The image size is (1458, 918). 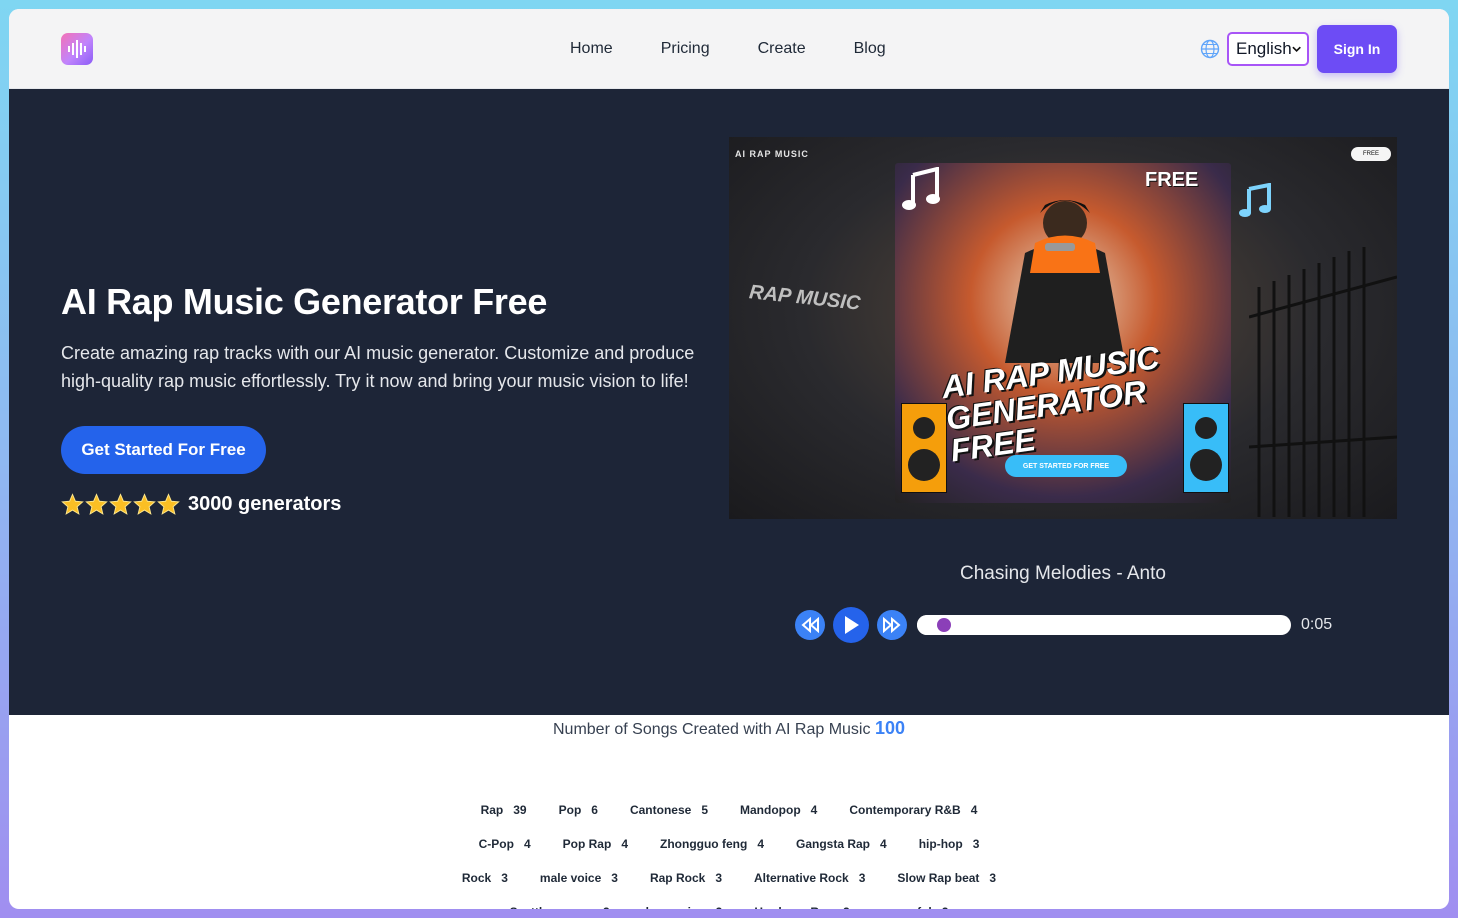 What do you see at coordinates (1210, 49) in the screenshot?
I see `globe-icon` at bounding box center [1210, 49].